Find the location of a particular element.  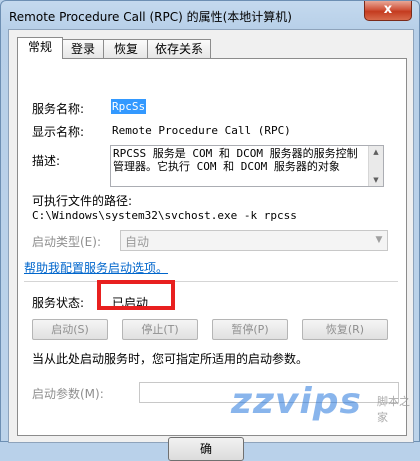

help-configure-link: 帮助我配置服务启动选项。 is located at coordinates (96, 267).